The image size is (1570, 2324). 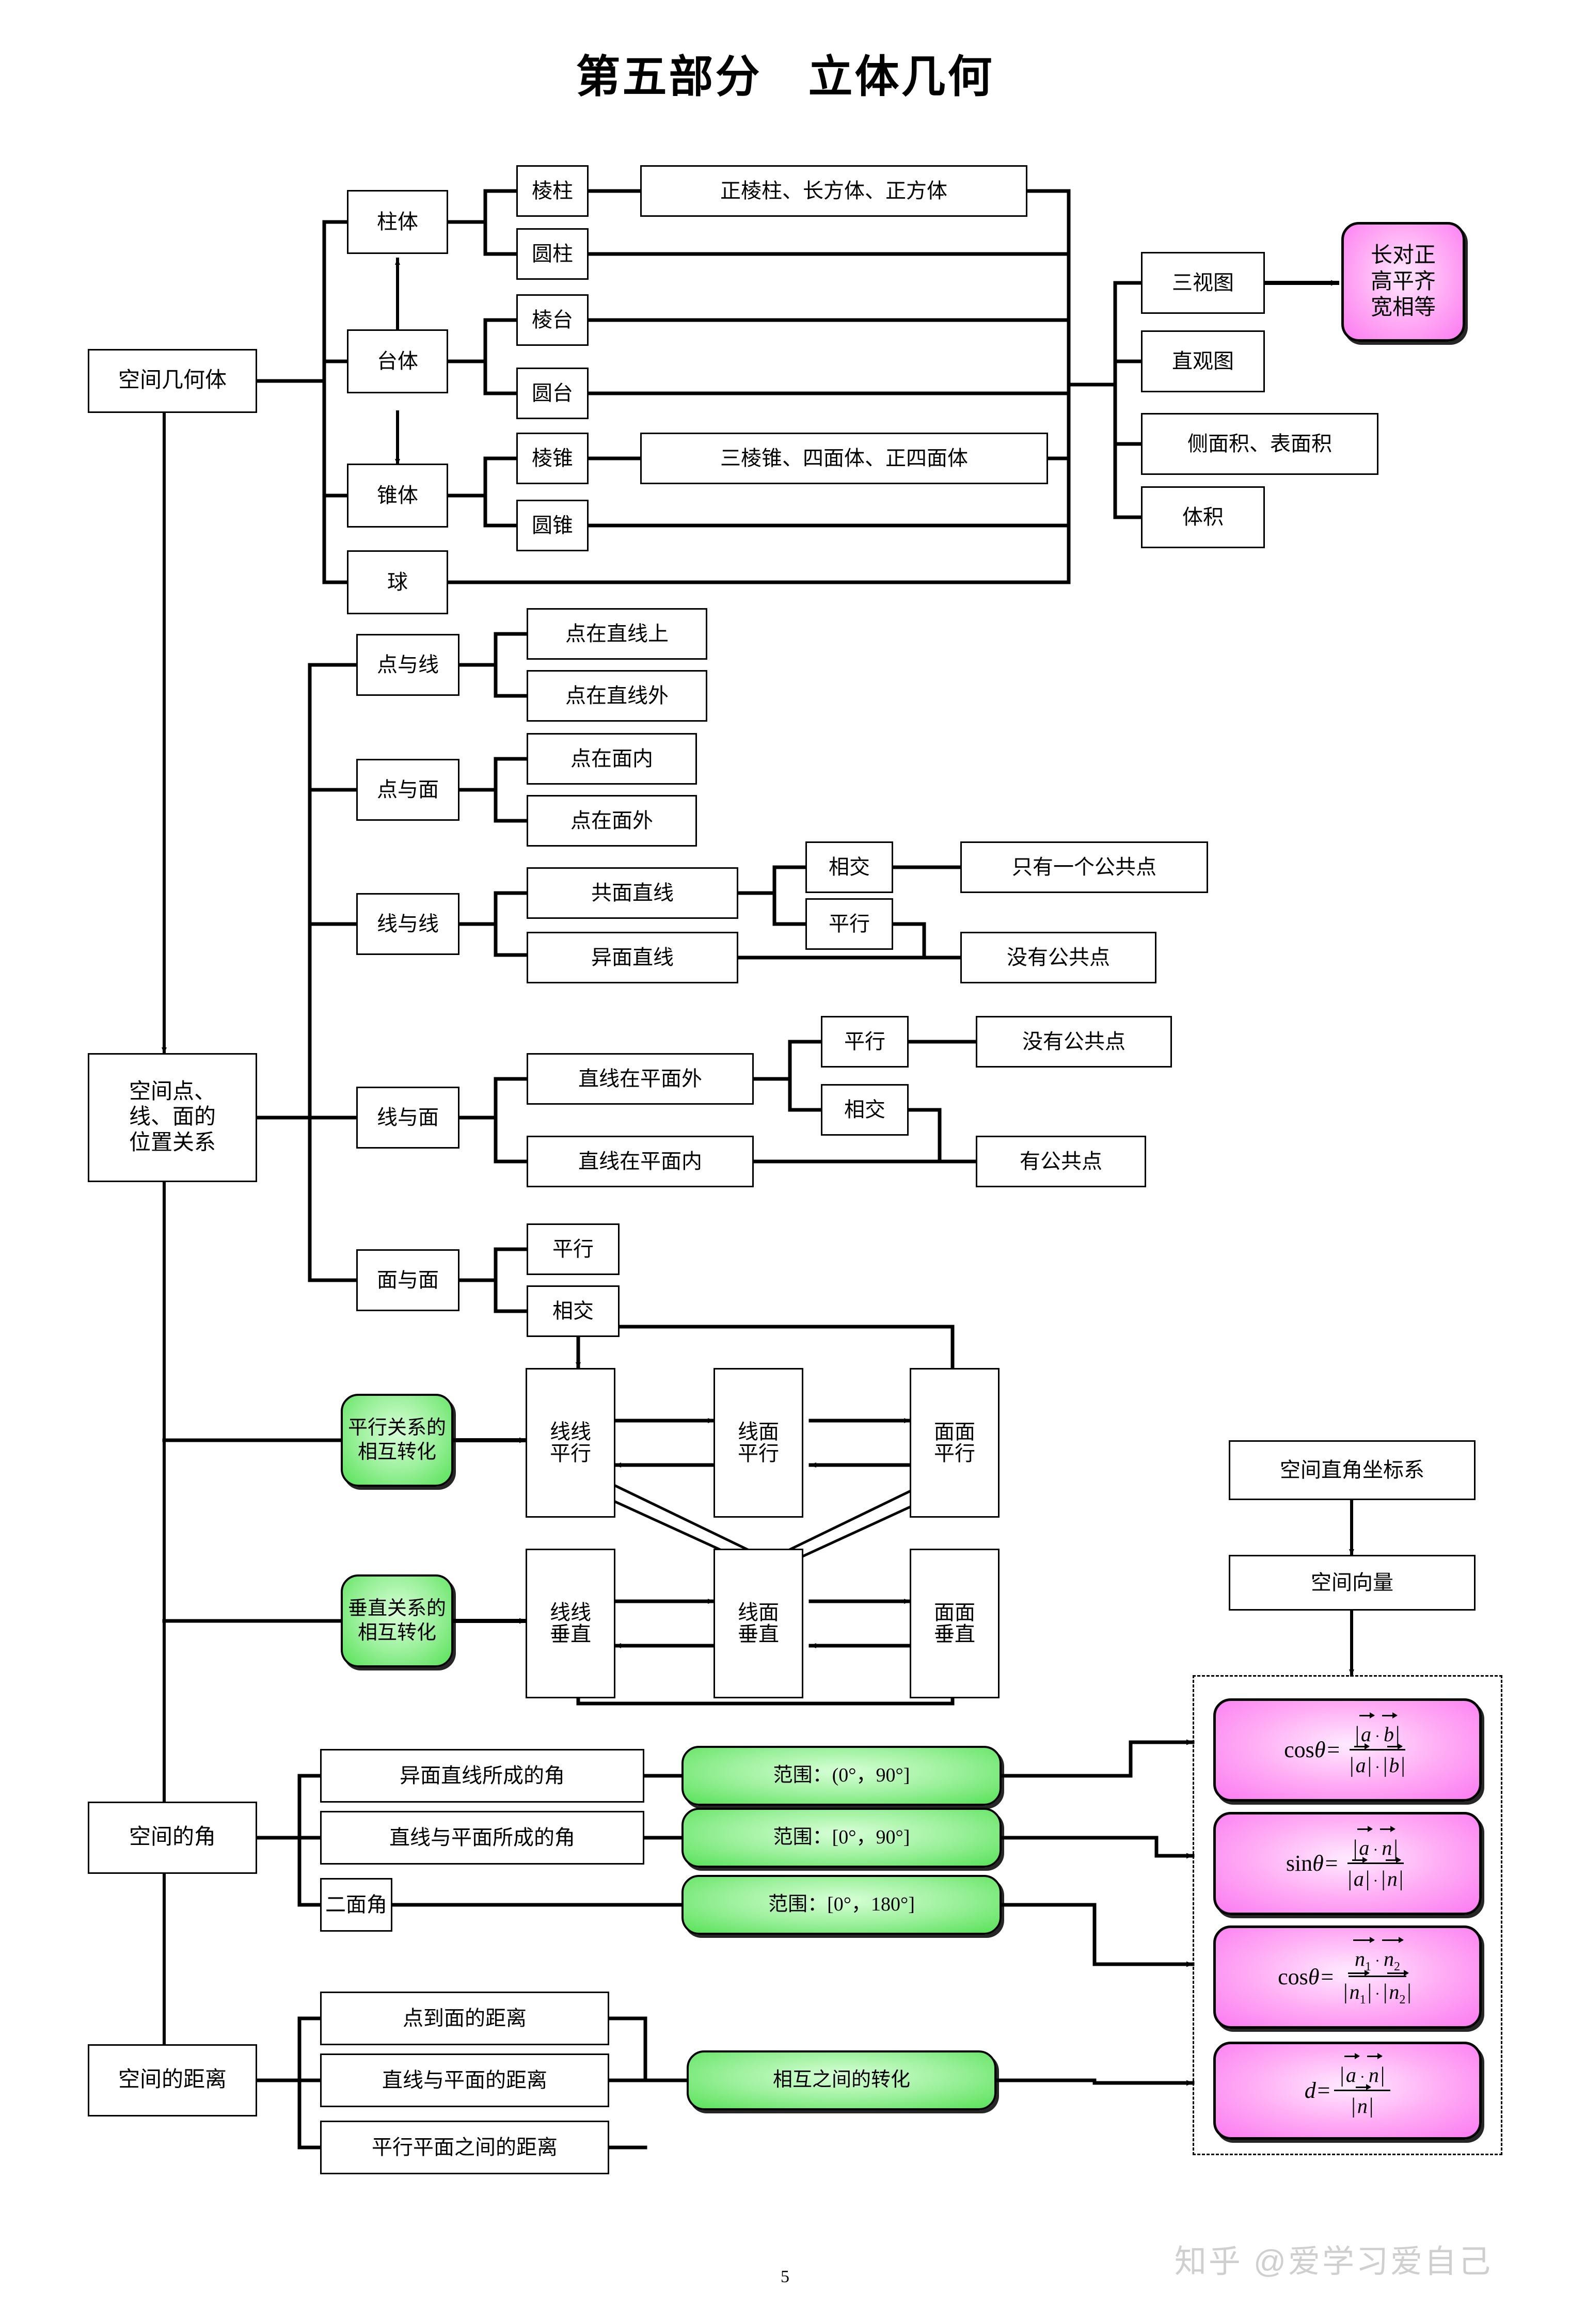 I want to click on node-point-off-line: 点在直线外, so click(x=617, y=696).